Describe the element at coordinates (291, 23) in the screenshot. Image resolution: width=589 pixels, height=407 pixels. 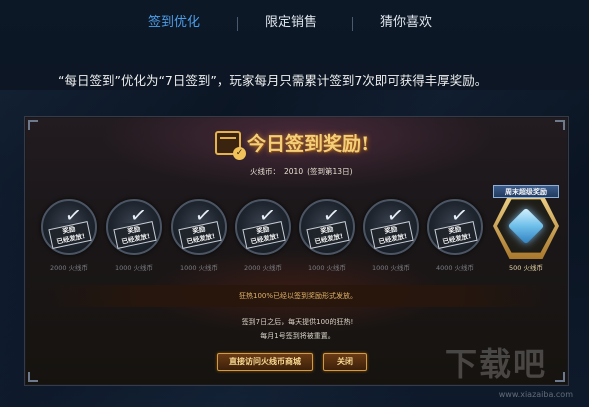
I see `tab-limited-sale: 限定销售` at that location.